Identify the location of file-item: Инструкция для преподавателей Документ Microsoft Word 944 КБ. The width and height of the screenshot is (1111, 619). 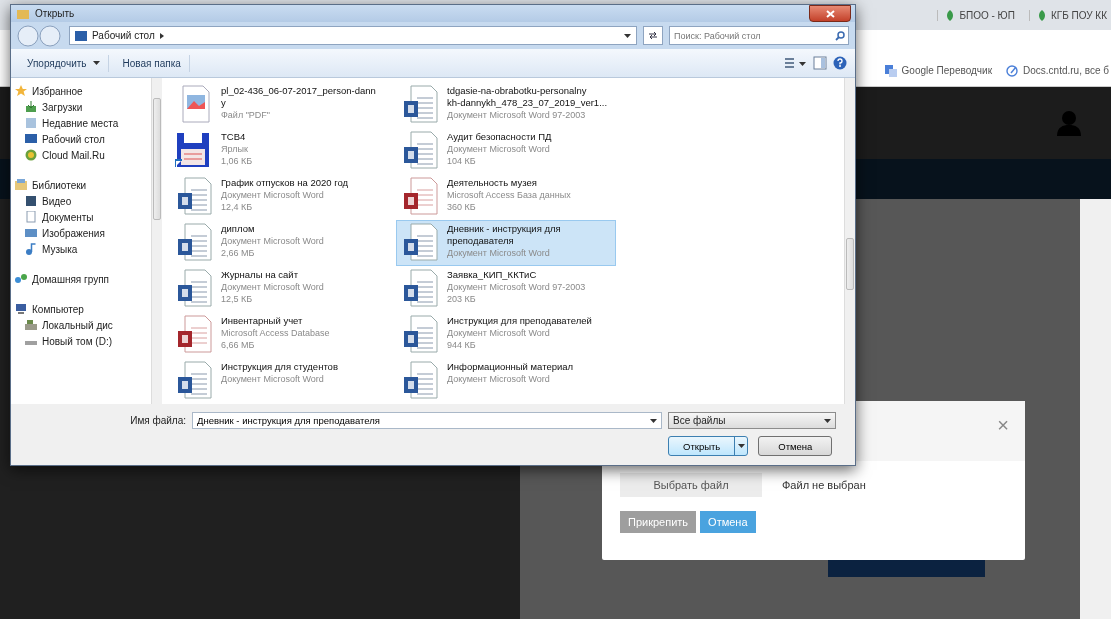
(506, 335).